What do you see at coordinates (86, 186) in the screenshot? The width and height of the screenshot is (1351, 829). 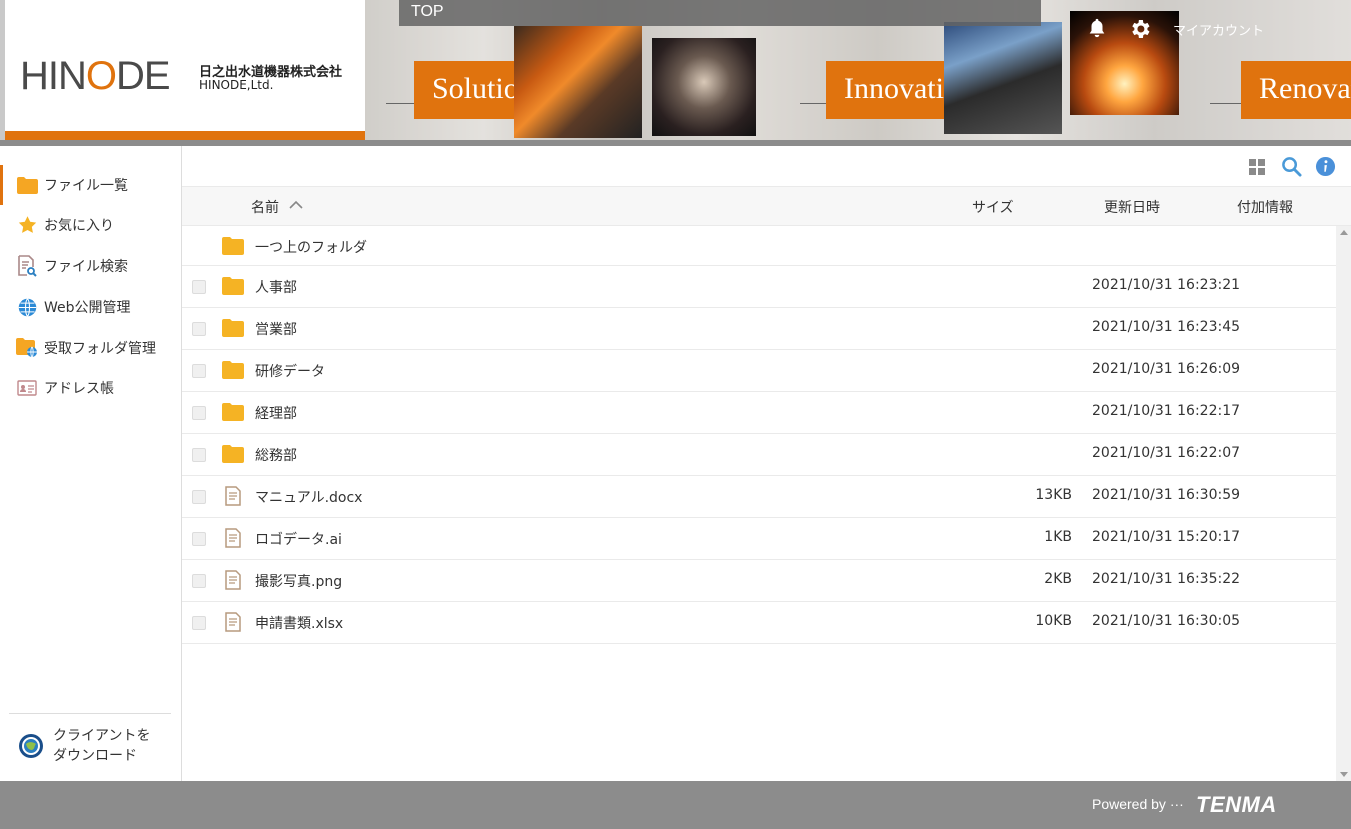 I see `sidebar-item-label: ファイル一覧` at bounding box center [86, 186].